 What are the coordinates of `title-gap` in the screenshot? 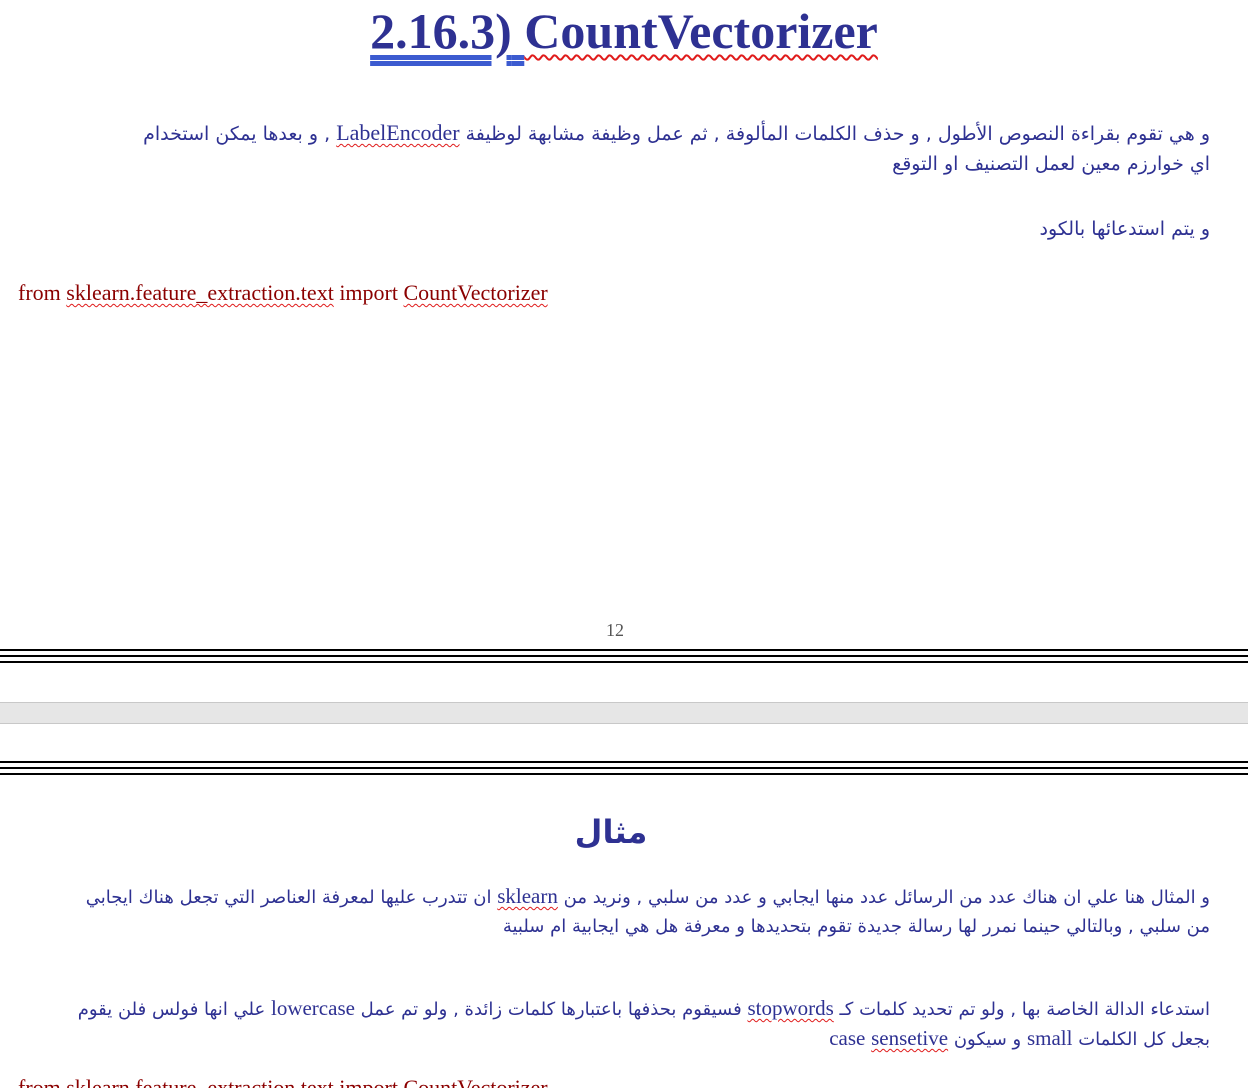 It's located at (518, 31).